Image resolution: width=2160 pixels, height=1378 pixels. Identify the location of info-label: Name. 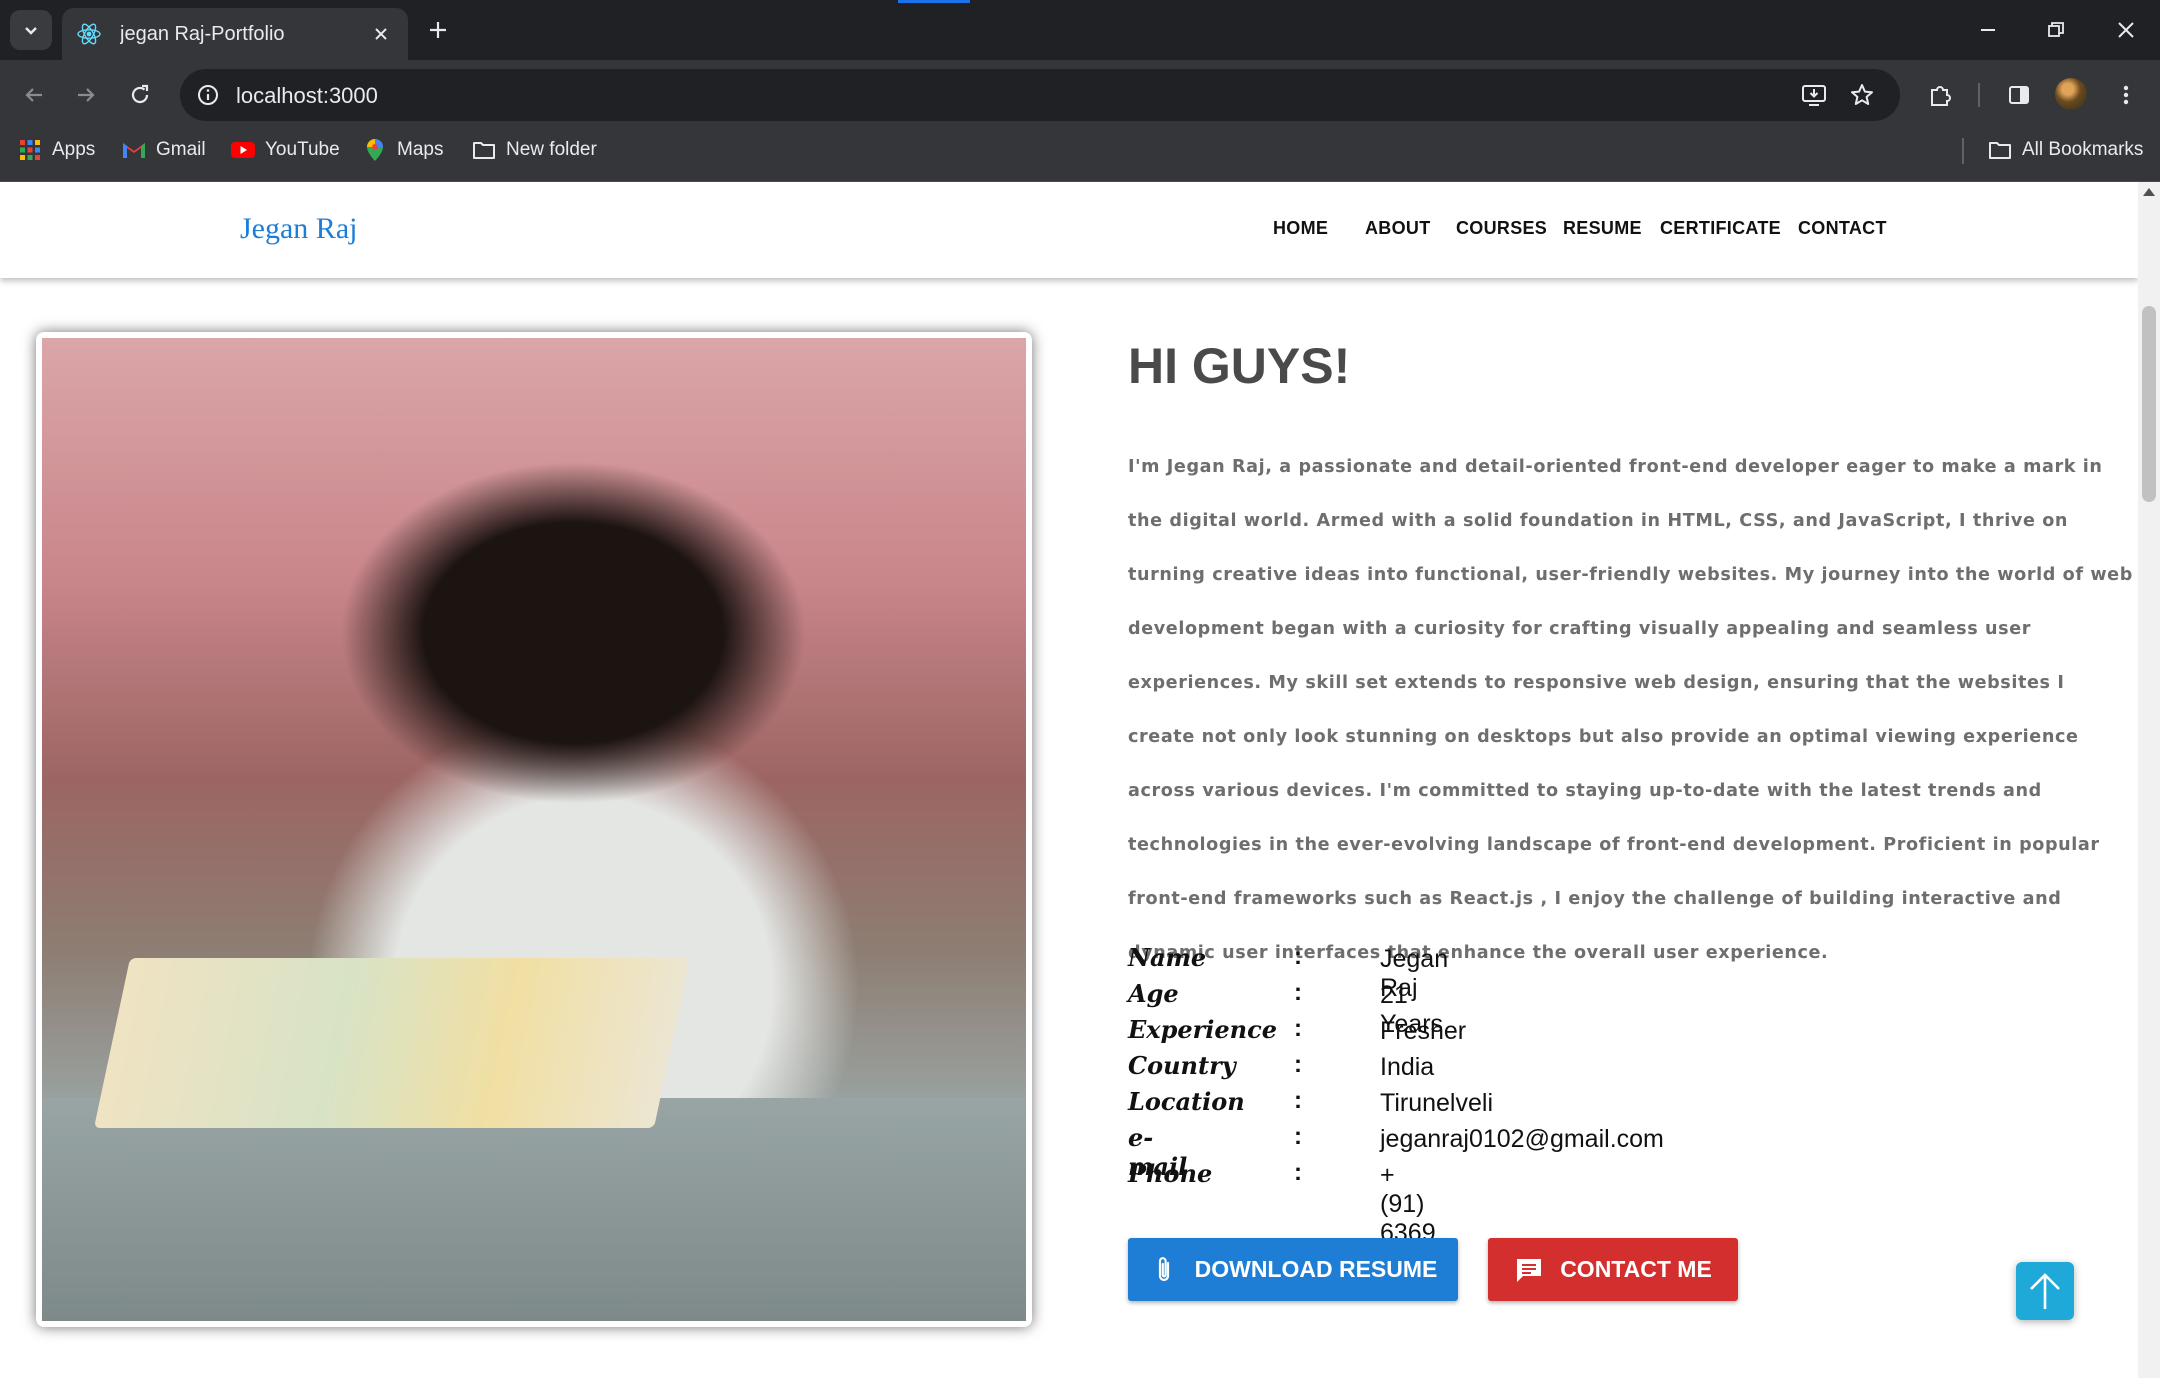
(1167, 957).